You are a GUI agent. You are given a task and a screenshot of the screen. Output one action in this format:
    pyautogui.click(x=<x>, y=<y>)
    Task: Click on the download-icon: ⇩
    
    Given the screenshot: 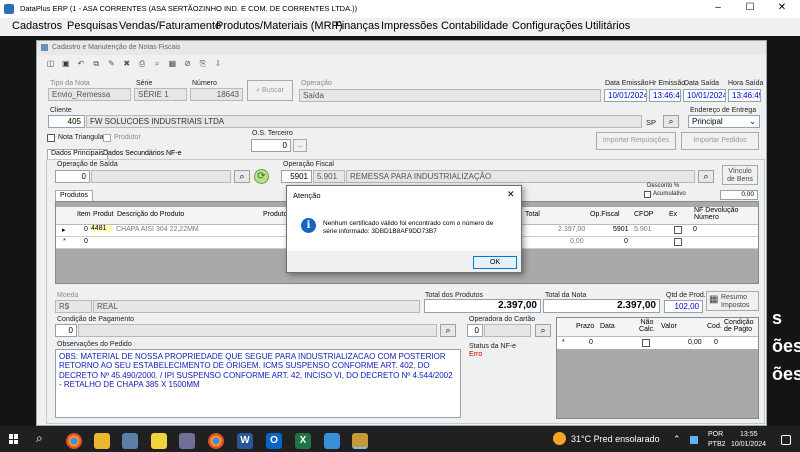 What is the action you would take?
    pyautogui.click(x=218, y=63)
    